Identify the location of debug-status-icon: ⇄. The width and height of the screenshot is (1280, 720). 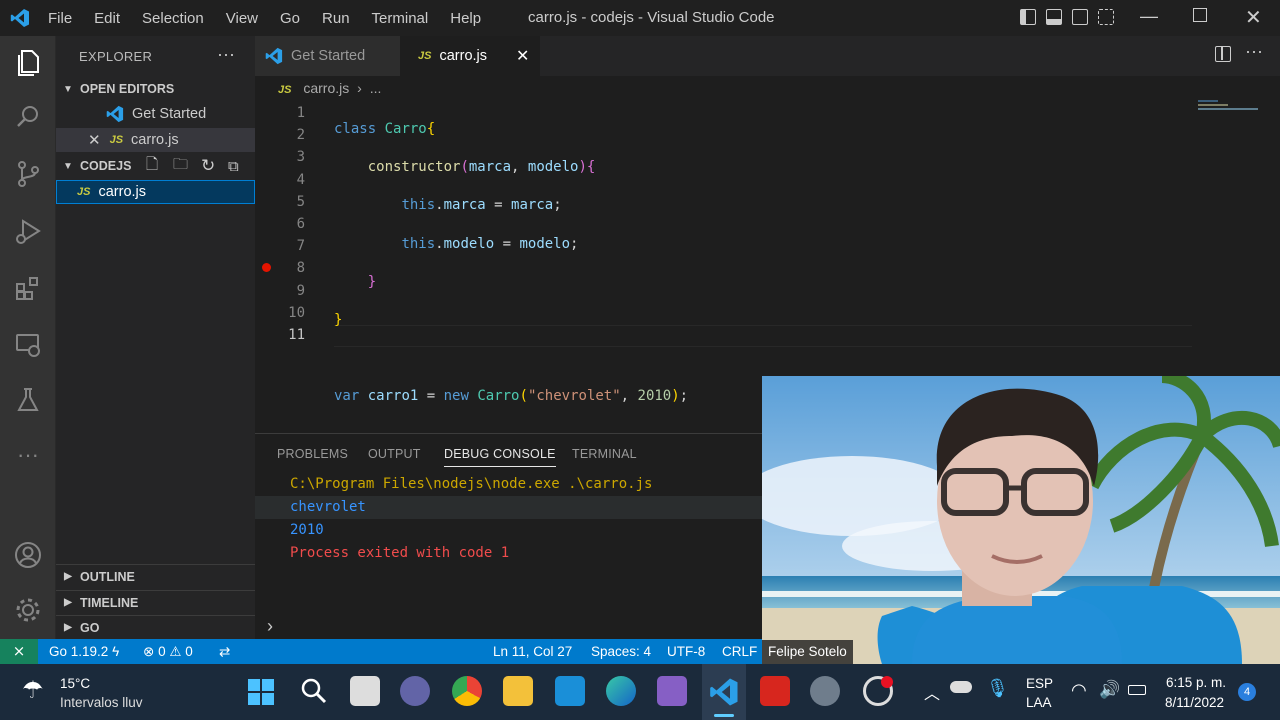
(224, 652).